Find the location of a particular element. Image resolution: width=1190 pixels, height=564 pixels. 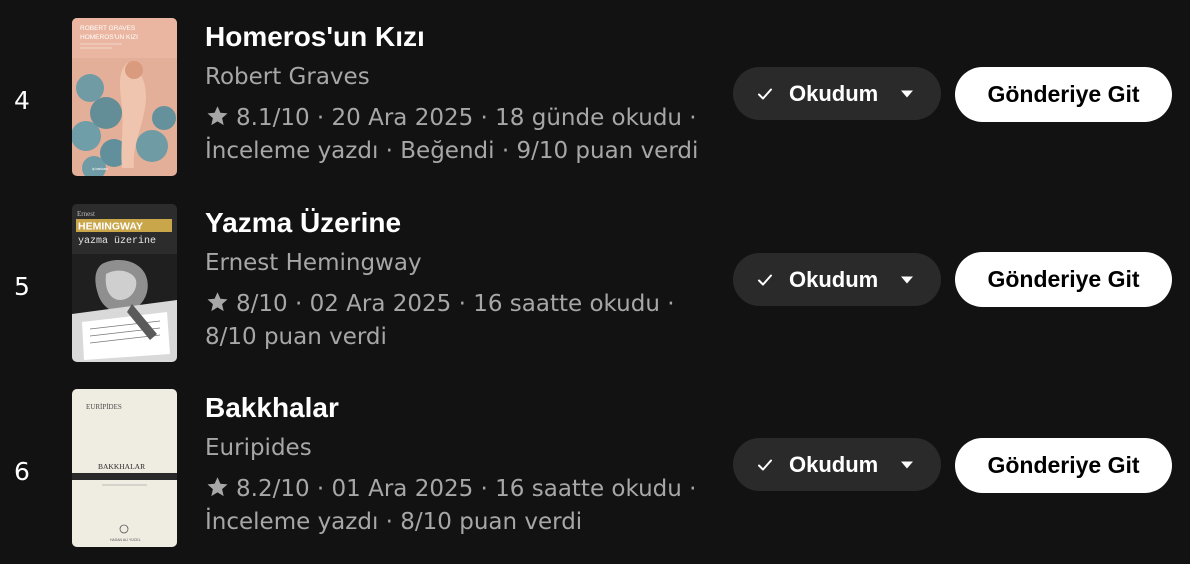

cover-title-text: BAKKHALAR is located at coordinates (121, 466).